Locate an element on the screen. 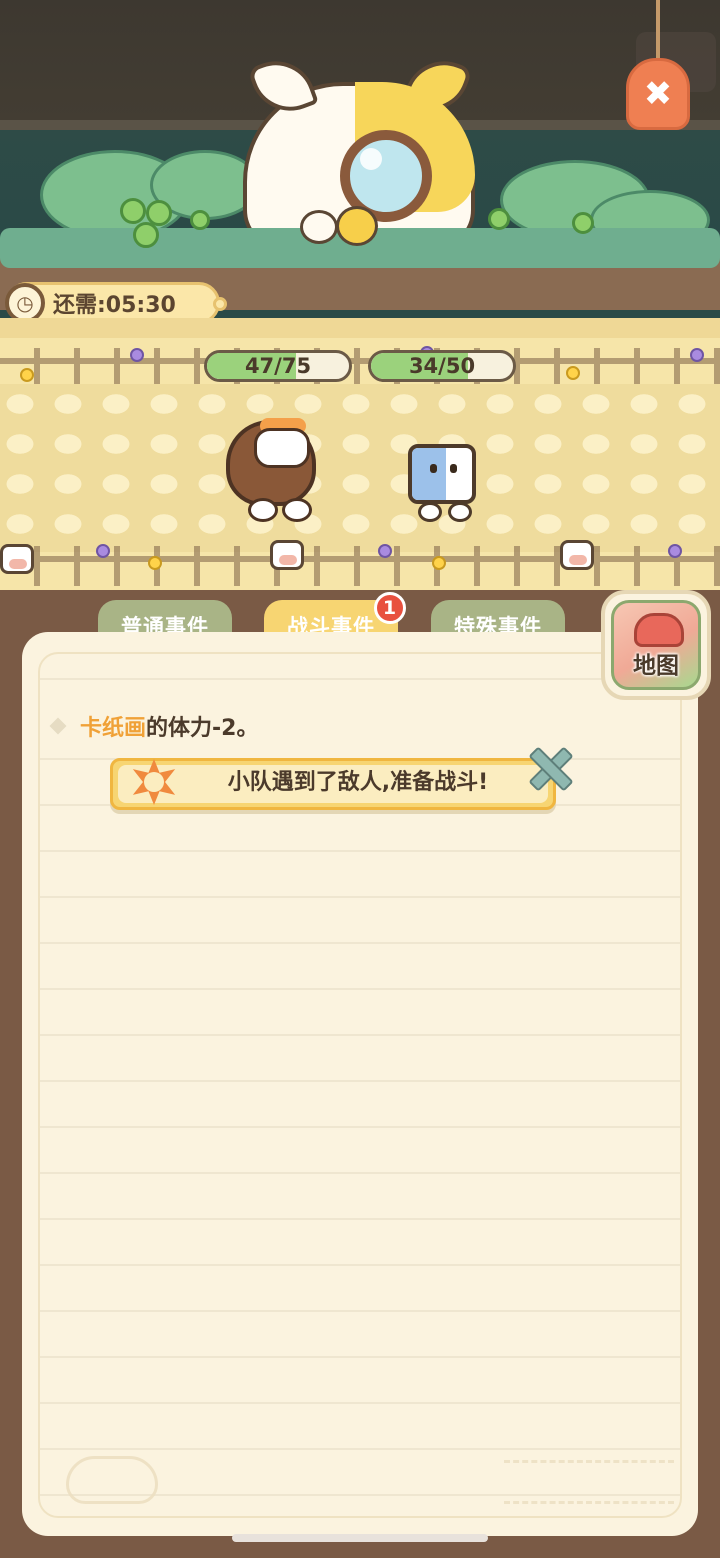 The width and height of the screenshot is (720, 1558). hero-feet is located at coordinates (280, 510).